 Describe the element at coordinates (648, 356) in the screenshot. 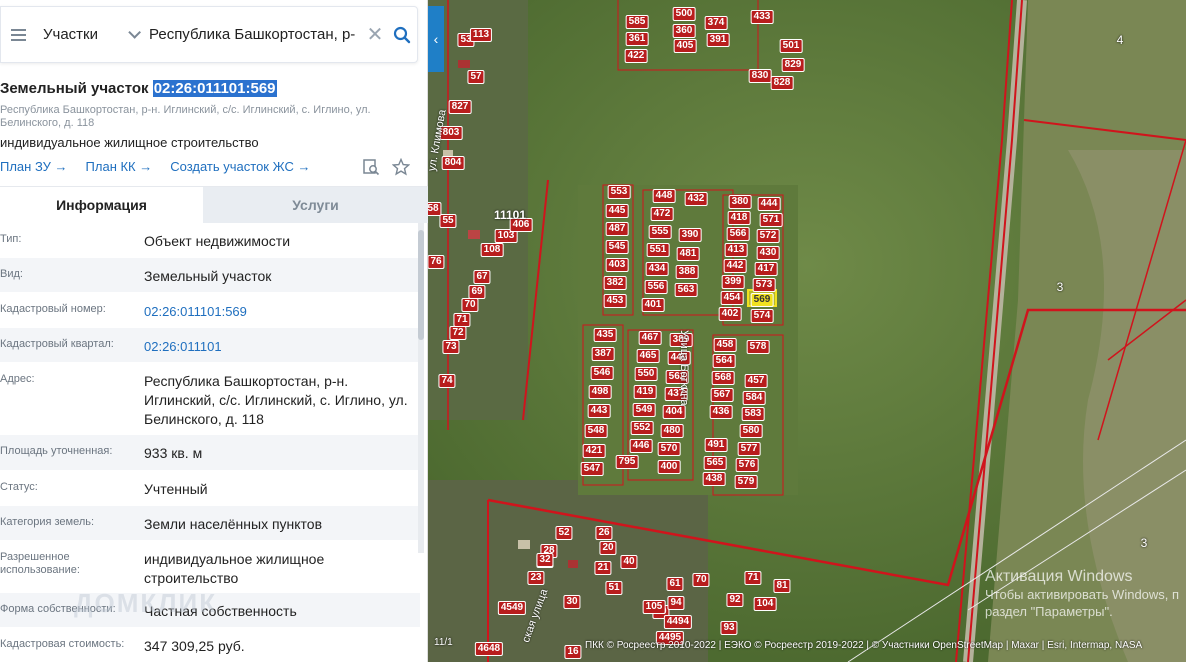

I see `plot-label: 465` at that location.